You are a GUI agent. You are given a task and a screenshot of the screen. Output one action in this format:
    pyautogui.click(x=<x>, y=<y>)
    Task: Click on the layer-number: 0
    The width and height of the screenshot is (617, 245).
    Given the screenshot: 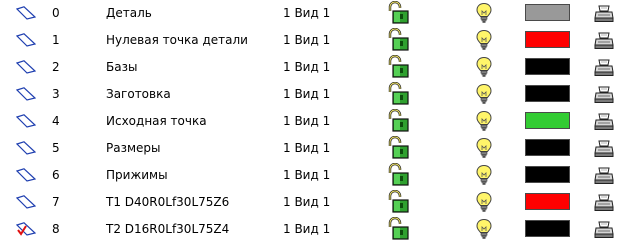 What is the action you would take?
    pyautogui.click(x=56, y=13)
    